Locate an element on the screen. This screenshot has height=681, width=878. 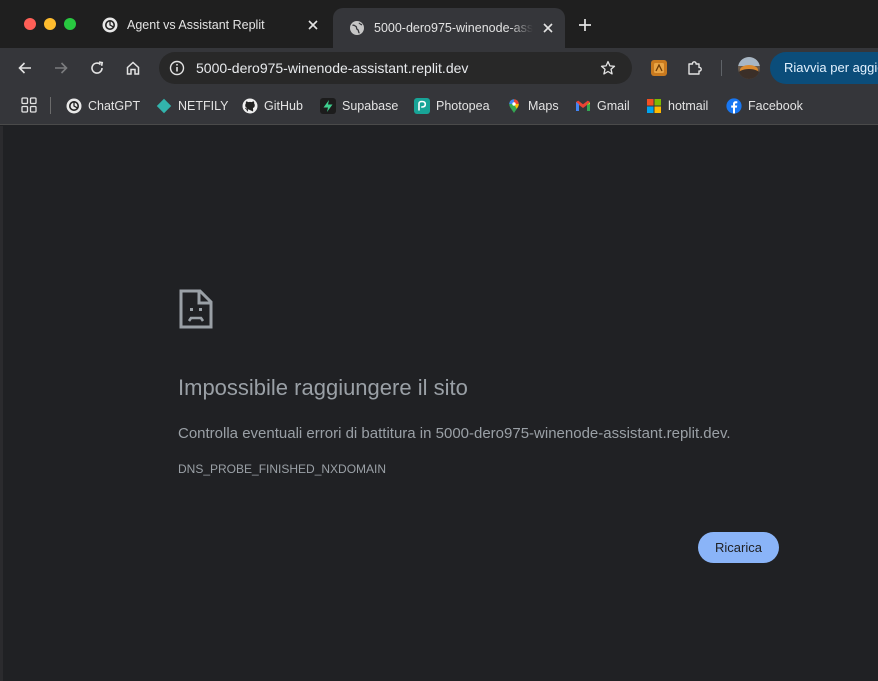
tab-agent-vs-assistant: Agent vs Assistant Replit is located at coordinates (208, 25).